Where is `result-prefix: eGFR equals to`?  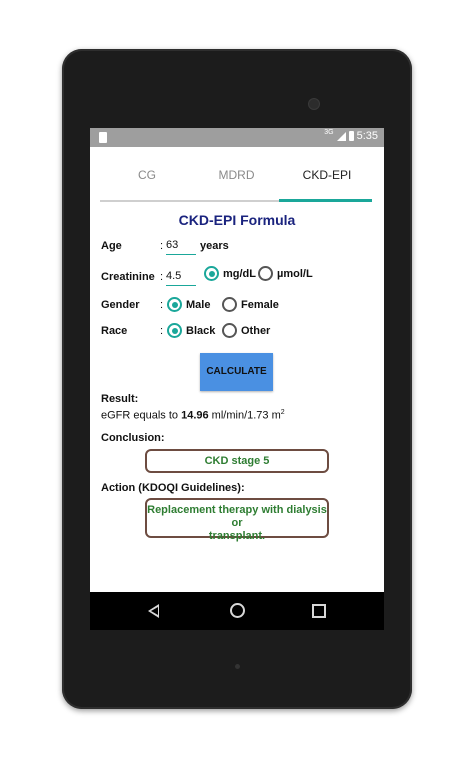
result-prefix: eGFR equals to is located at coordinates (141, 415).